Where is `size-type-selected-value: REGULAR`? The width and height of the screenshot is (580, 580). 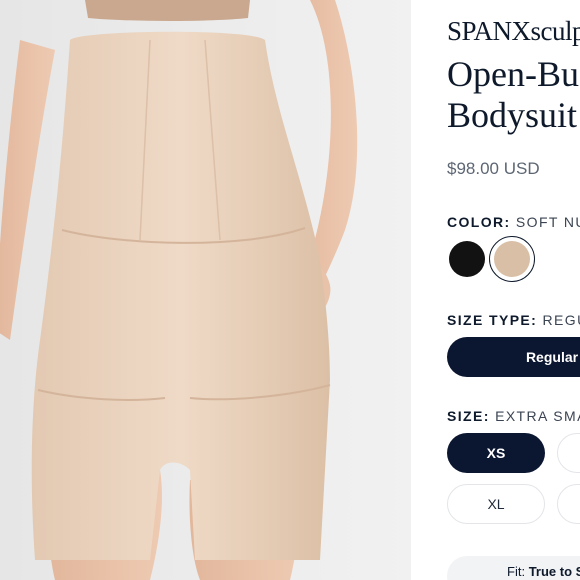
size-type-selected-value: REGULAR is located at coordinates (561, 320).